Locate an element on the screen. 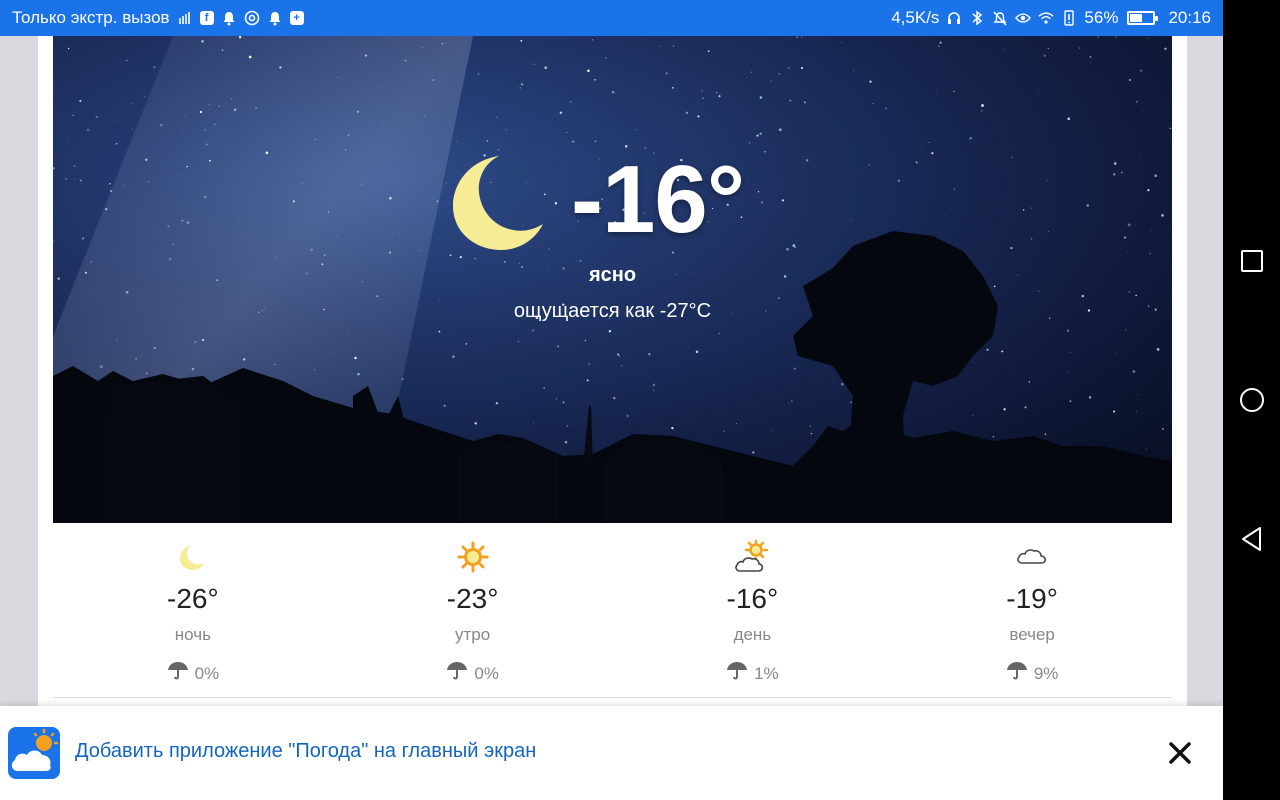 The image size is (1280, 800). status-bar: Только экстр. вызов f + 4,5K/s 56% 20:16 is located at coordinates (611, 18).